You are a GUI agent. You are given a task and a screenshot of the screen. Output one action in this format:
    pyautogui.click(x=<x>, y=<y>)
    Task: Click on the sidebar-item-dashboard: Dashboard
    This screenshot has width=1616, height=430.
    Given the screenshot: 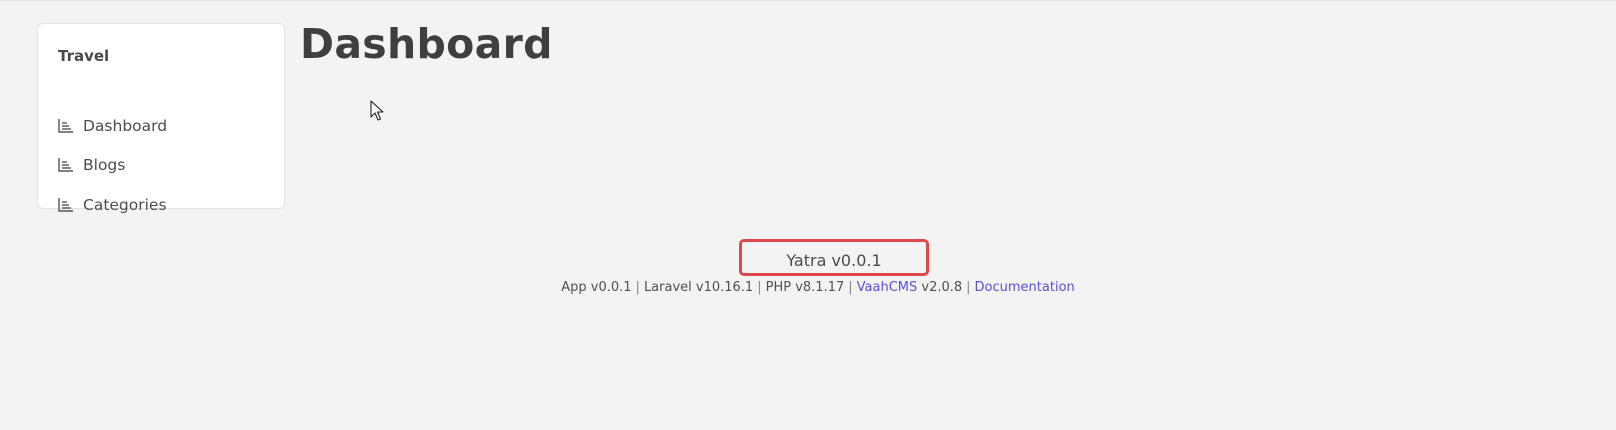 What is the action you would take?
    pyautogui.click(x=112, y=126)
    